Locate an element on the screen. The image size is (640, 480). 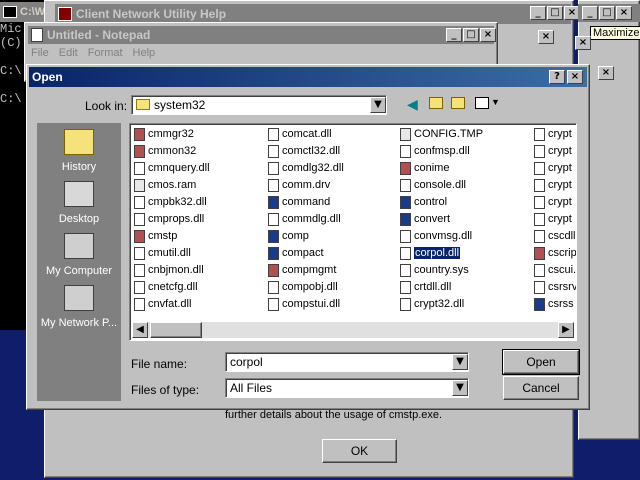
file-item: convmsg.dll is located at coordinates (436, 236).